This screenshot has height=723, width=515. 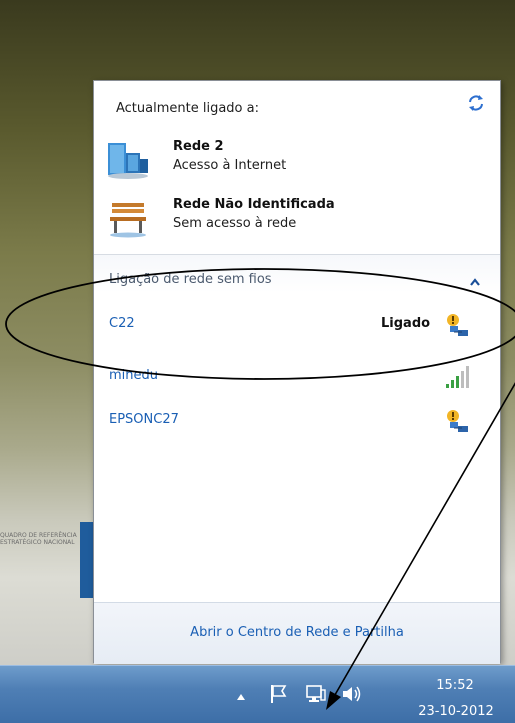 What do you see at coordinates (406, 323) in the screenshot?
I see `wifi-network-status: Ligado` at bounding box center [406, 323].